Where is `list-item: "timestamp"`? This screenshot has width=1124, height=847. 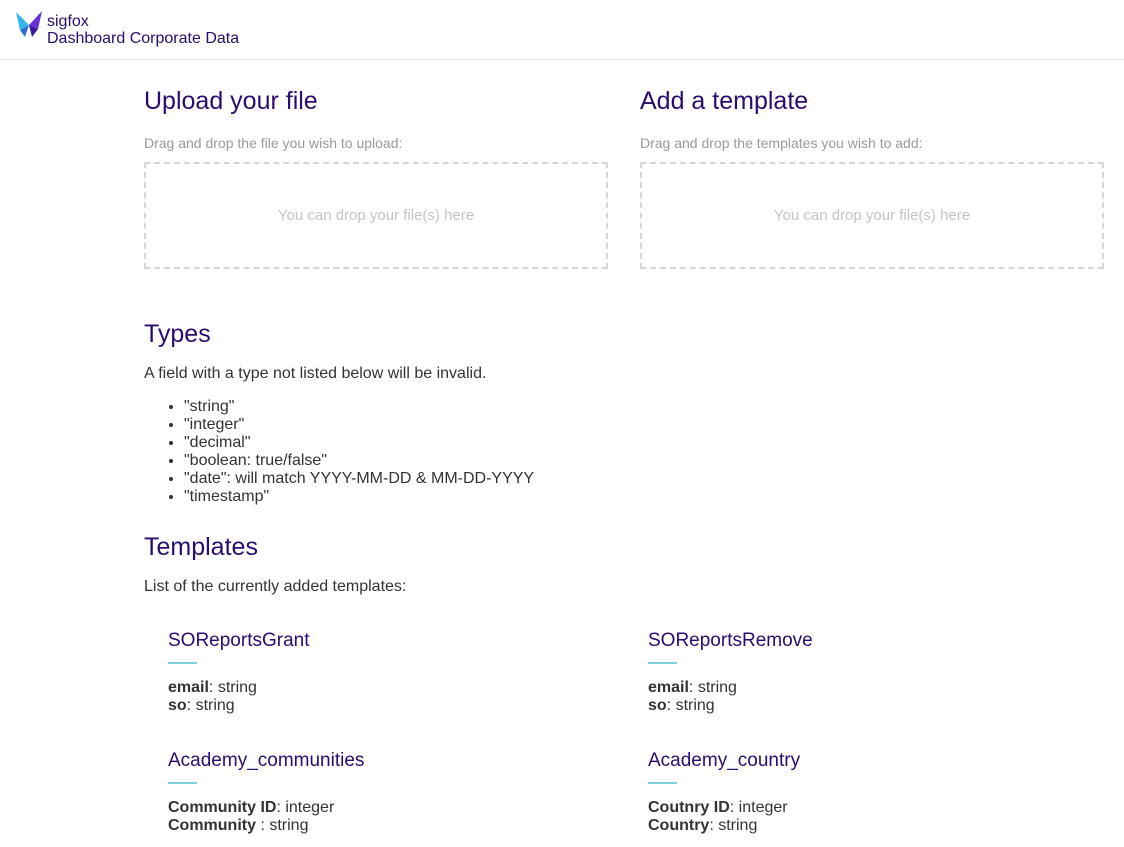
list-item: "timestamp" is located at coordinates (359, 497).